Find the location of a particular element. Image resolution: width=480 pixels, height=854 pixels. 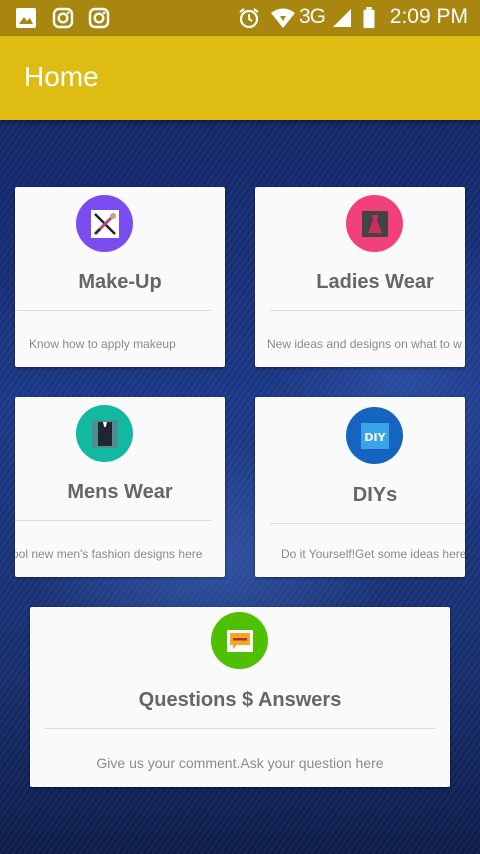

questions-answers-divider is located at coordinates (240, 728).